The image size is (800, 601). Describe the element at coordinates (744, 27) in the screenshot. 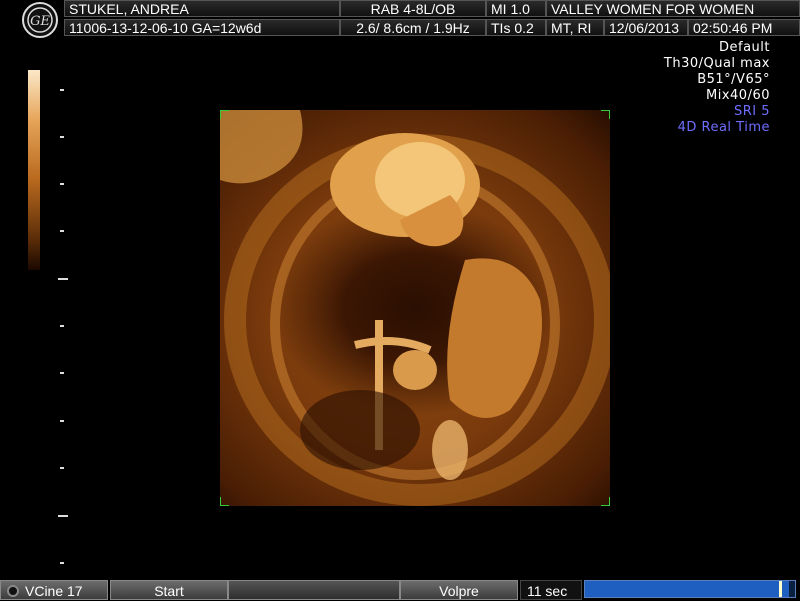

I see `exam-time: 02:50:46 PM` at that location.